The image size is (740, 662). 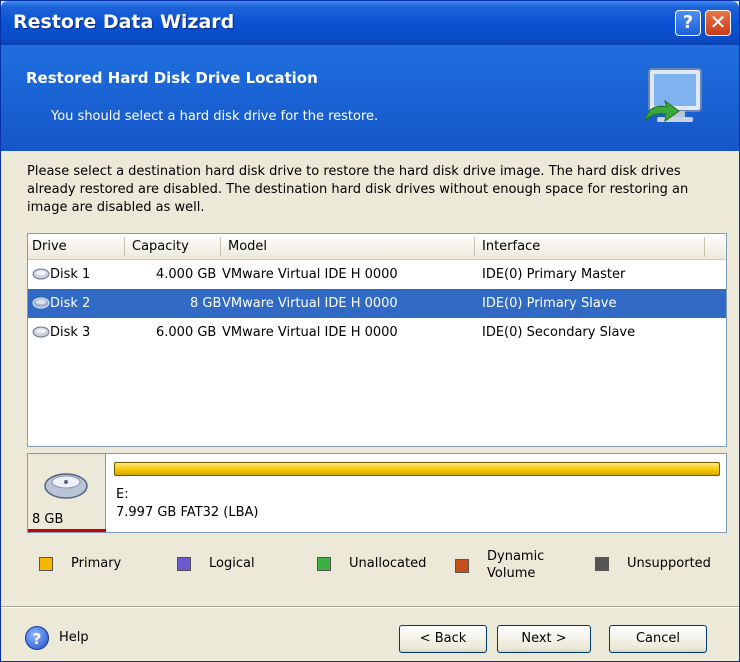 I want to click on partition-label: E: 7.997 GB FAT32 (LBA), so click(x=187, y=504).